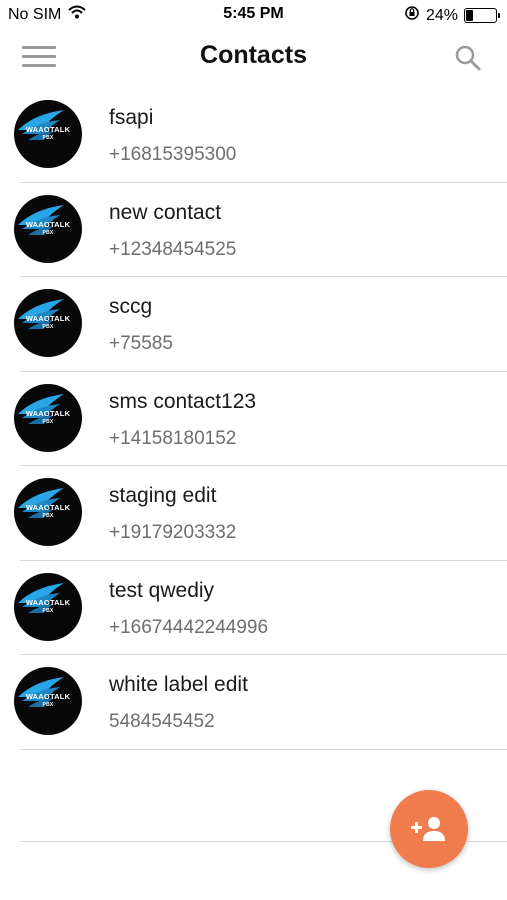 The width and height of the screenshot is (507, 900). I want to click on contact-name: sms contact123, so click(183, 401).